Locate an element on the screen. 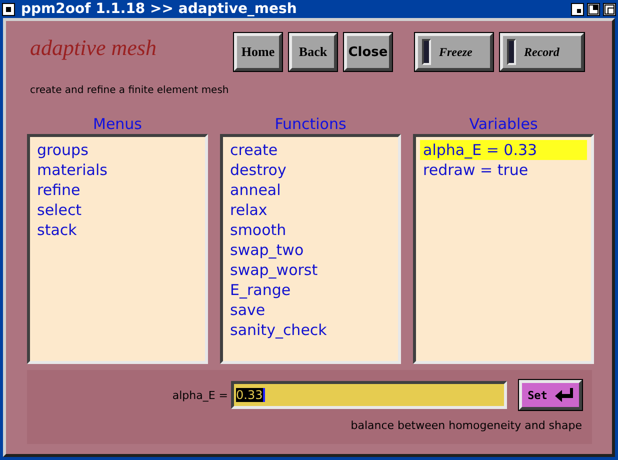  page-title: adaptive mesh is located at coordinates (93, 48).